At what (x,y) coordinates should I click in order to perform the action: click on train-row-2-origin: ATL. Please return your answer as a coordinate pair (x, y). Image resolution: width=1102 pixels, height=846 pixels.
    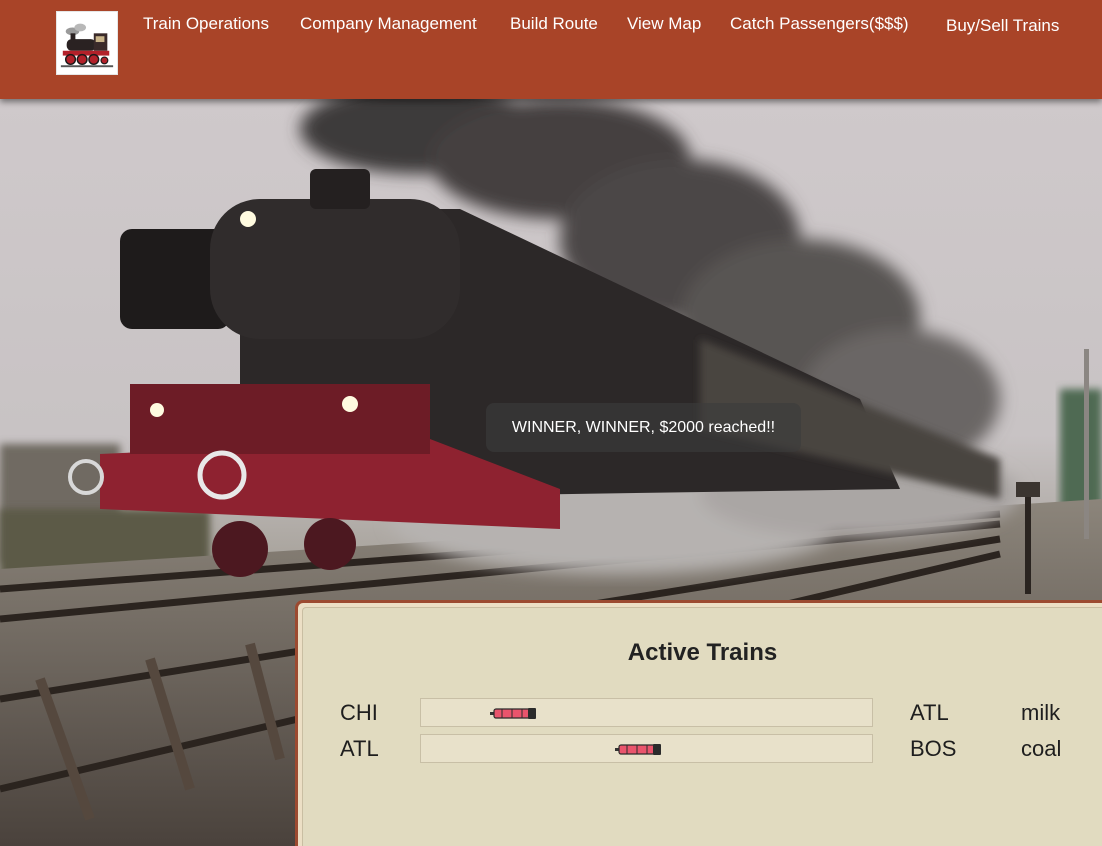
    Looking at the image, I should click on (359, 748).